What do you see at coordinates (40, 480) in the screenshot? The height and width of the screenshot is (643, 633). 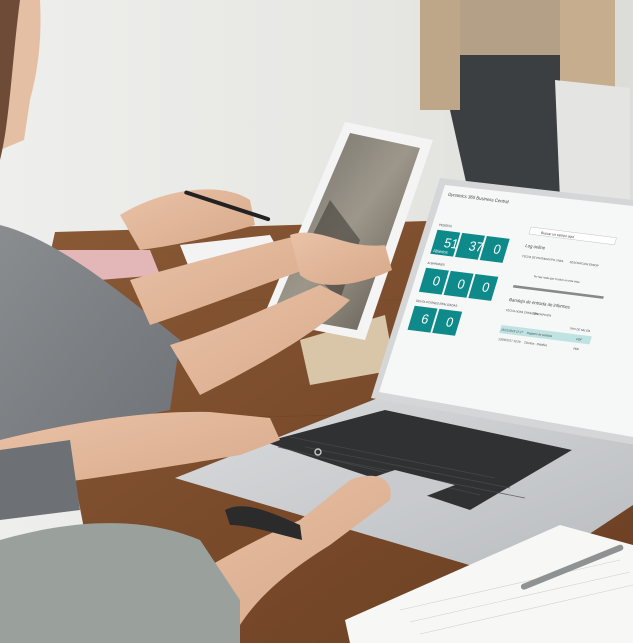 I see `left-sleeve` at bounding box center [40, 480].